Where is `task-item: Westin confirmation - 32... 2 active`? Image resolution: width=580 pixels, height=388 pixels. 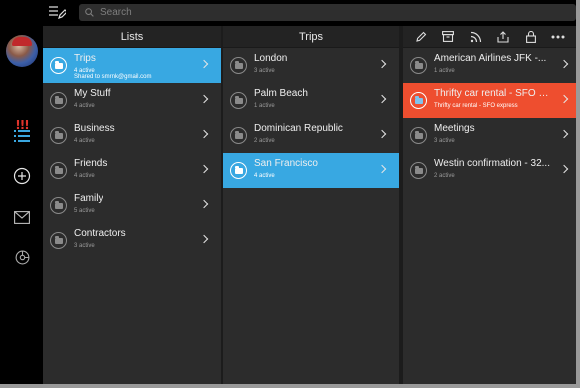 task-item: Westin confirmation - 32... 2 active is located at coordinates (489, 170).